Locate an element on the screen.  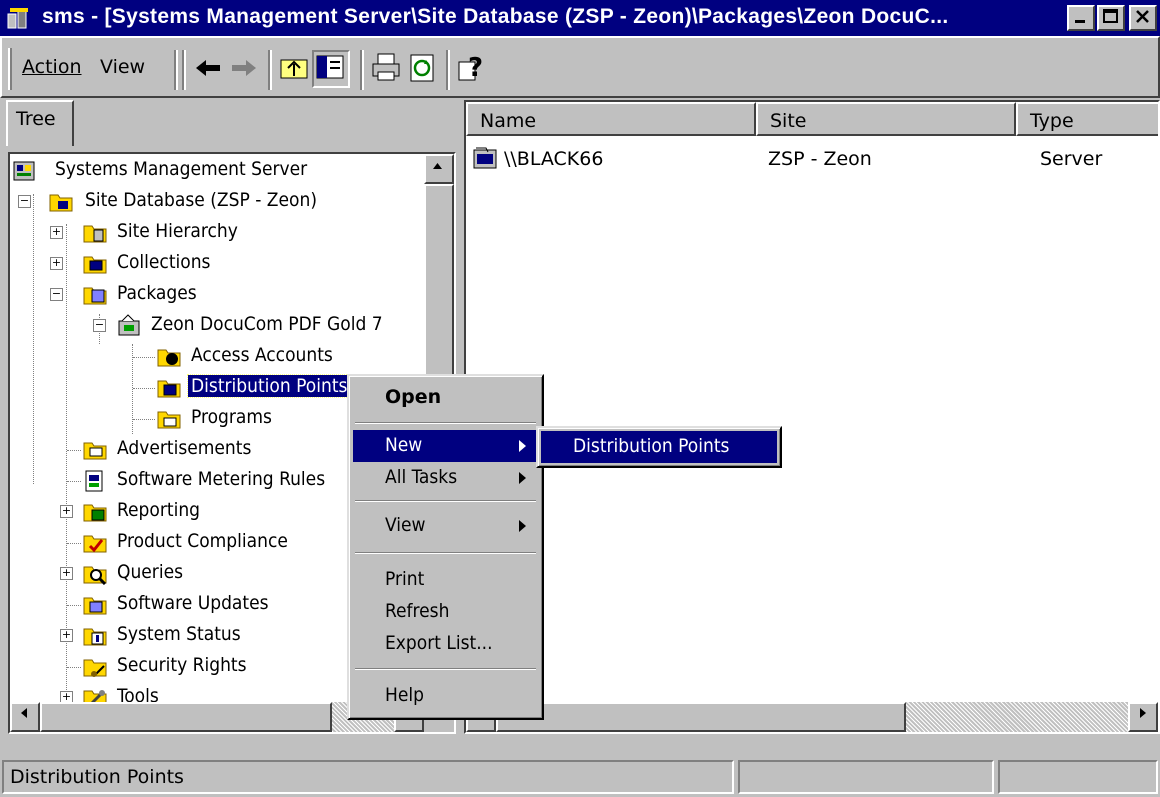
menu-item-refresh: Refresh is located at coordinates (445, 612).